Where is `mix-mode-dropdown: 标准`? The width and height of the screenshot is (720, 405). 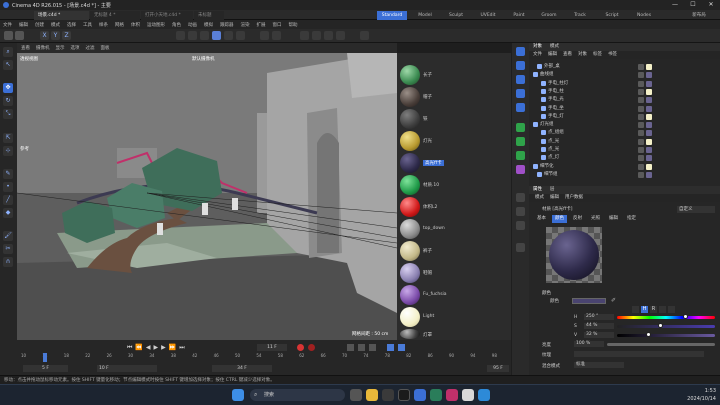
mix-mode-dropdown: 标准 is located at coordinates (599, 365).